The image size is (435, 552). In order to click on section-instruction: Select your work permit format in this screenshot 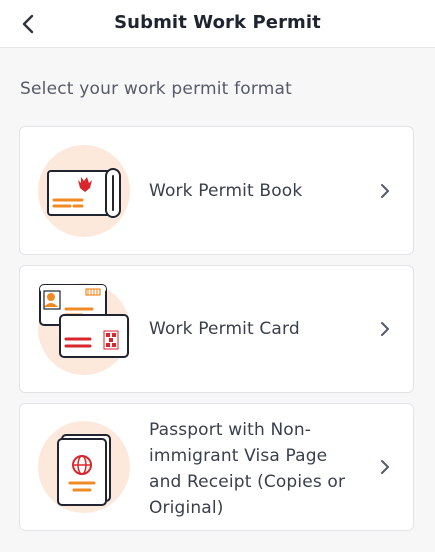, I will do `click(156, 89)`.